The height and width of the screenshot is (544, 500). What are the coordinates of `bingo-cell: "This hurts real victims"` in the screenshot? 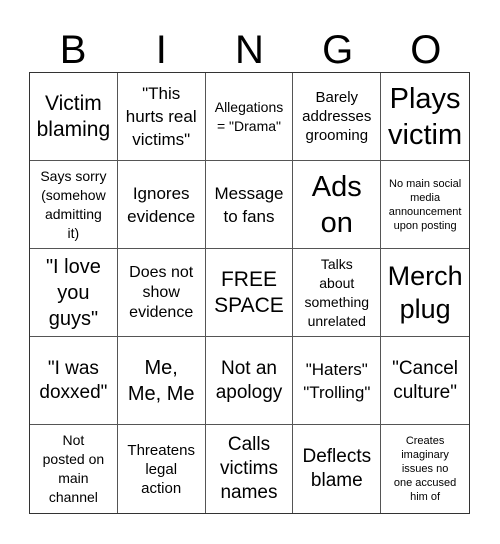 It's located at (161, 117).